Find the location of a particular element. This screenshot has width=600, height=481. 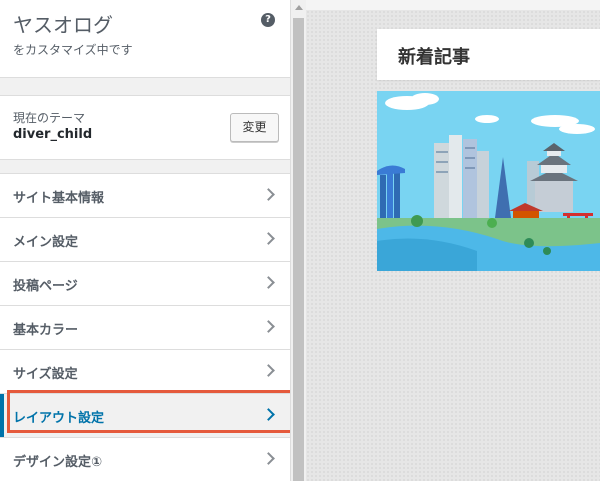

cityscape-illustration is located at coordinates (488, 181).